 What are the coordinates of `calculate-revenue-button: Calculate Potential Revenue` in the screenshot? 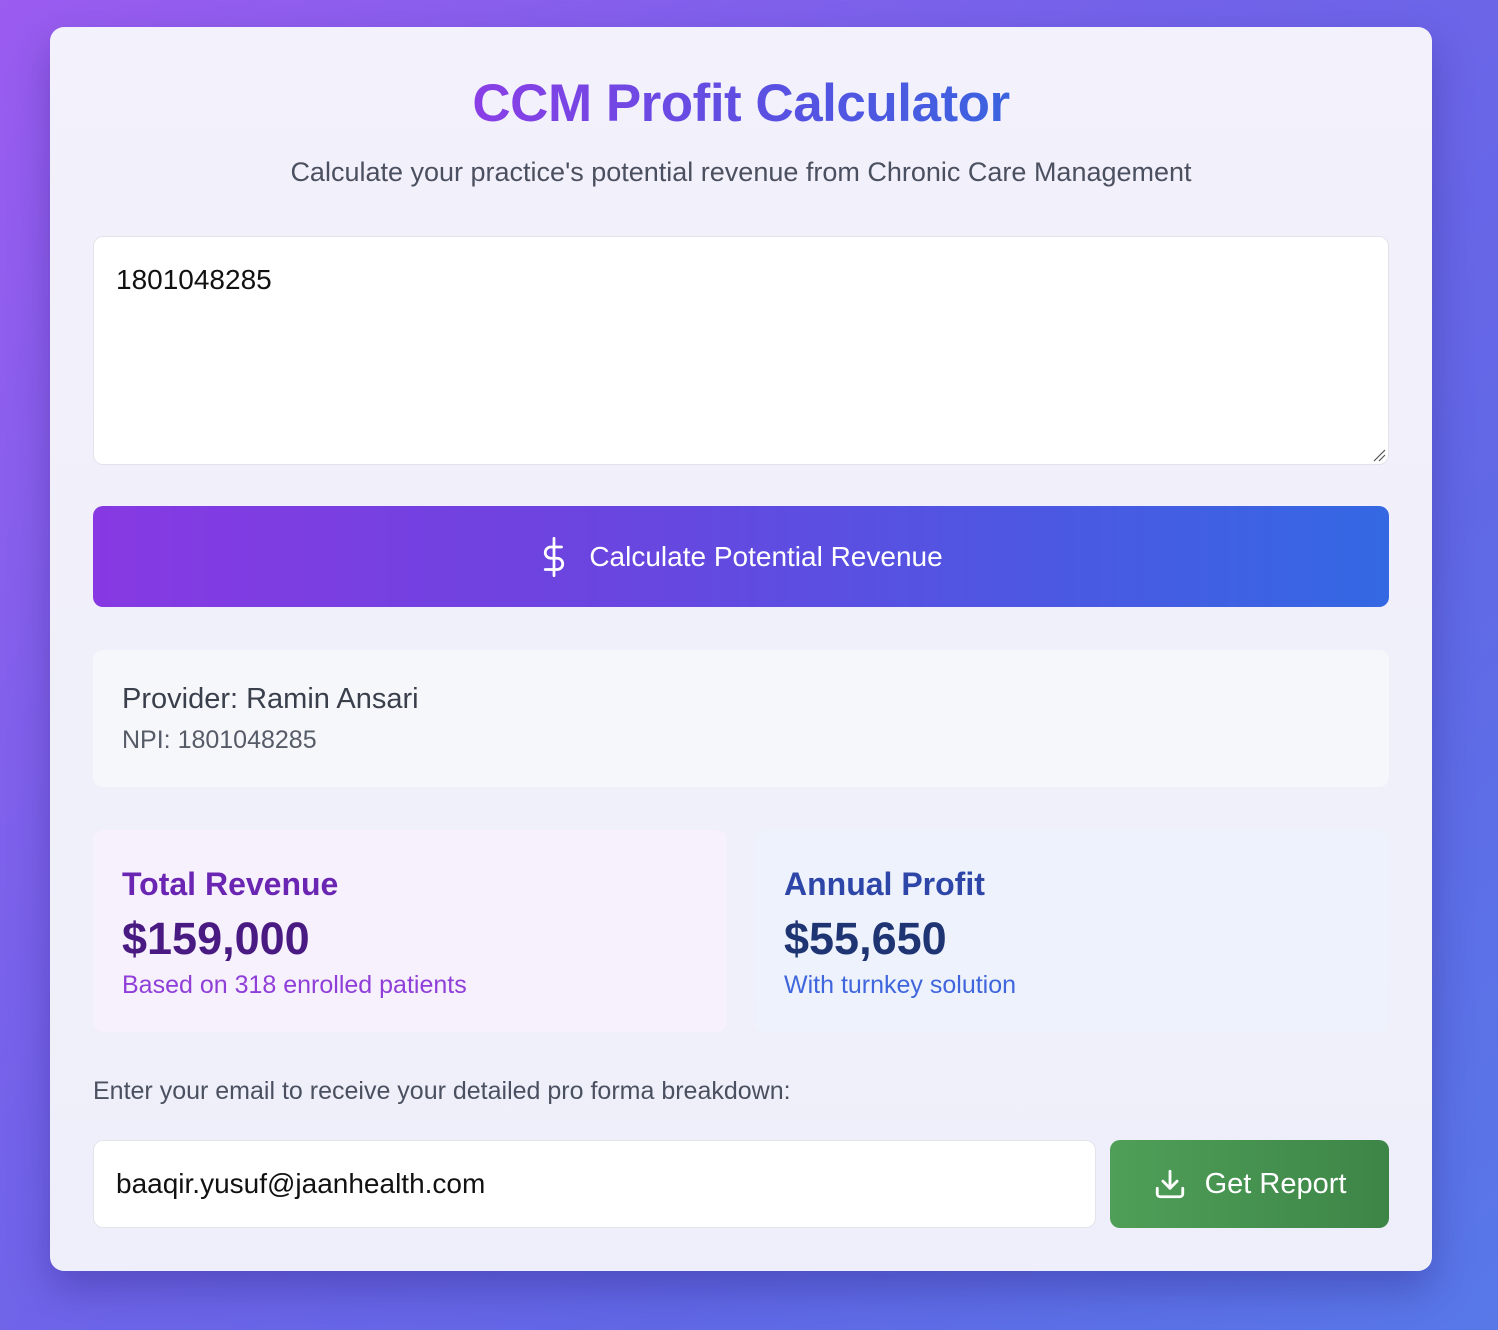 It's located at (741, 556).